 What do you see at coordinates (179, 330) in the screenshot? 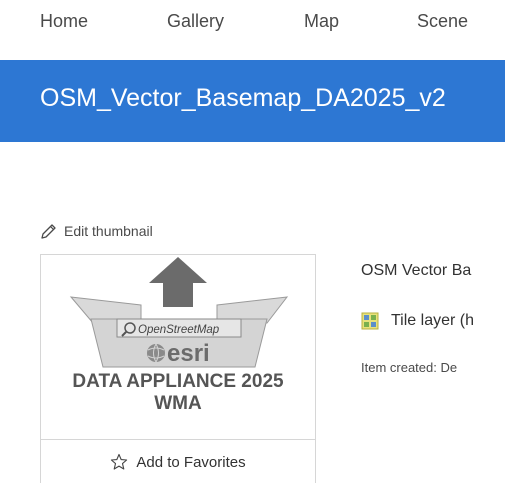
I see `osm-logo-text: OpenStreetMap` at bounding box center [179, 330].